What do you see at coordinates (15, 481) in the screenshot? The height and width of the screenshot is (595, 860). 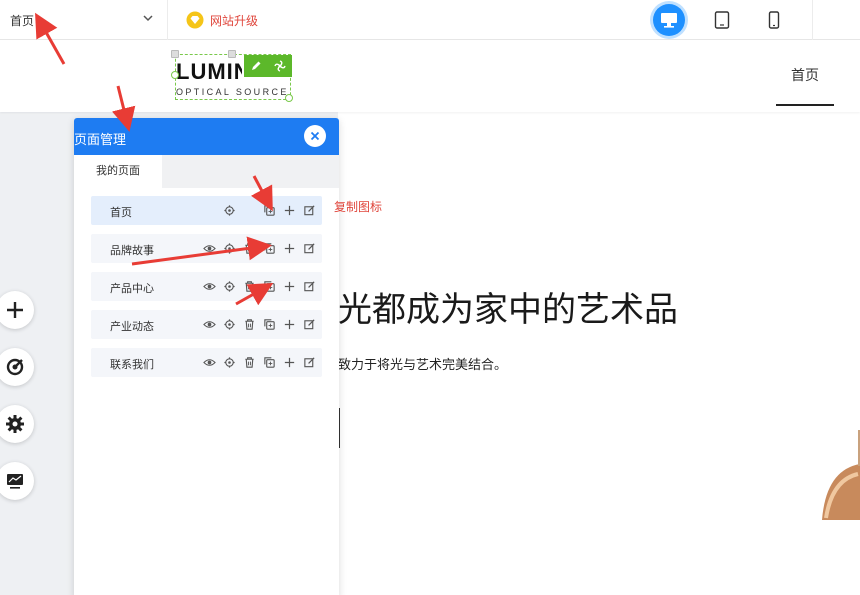 I see `monitor-icon` at bounding box center [15, 481].